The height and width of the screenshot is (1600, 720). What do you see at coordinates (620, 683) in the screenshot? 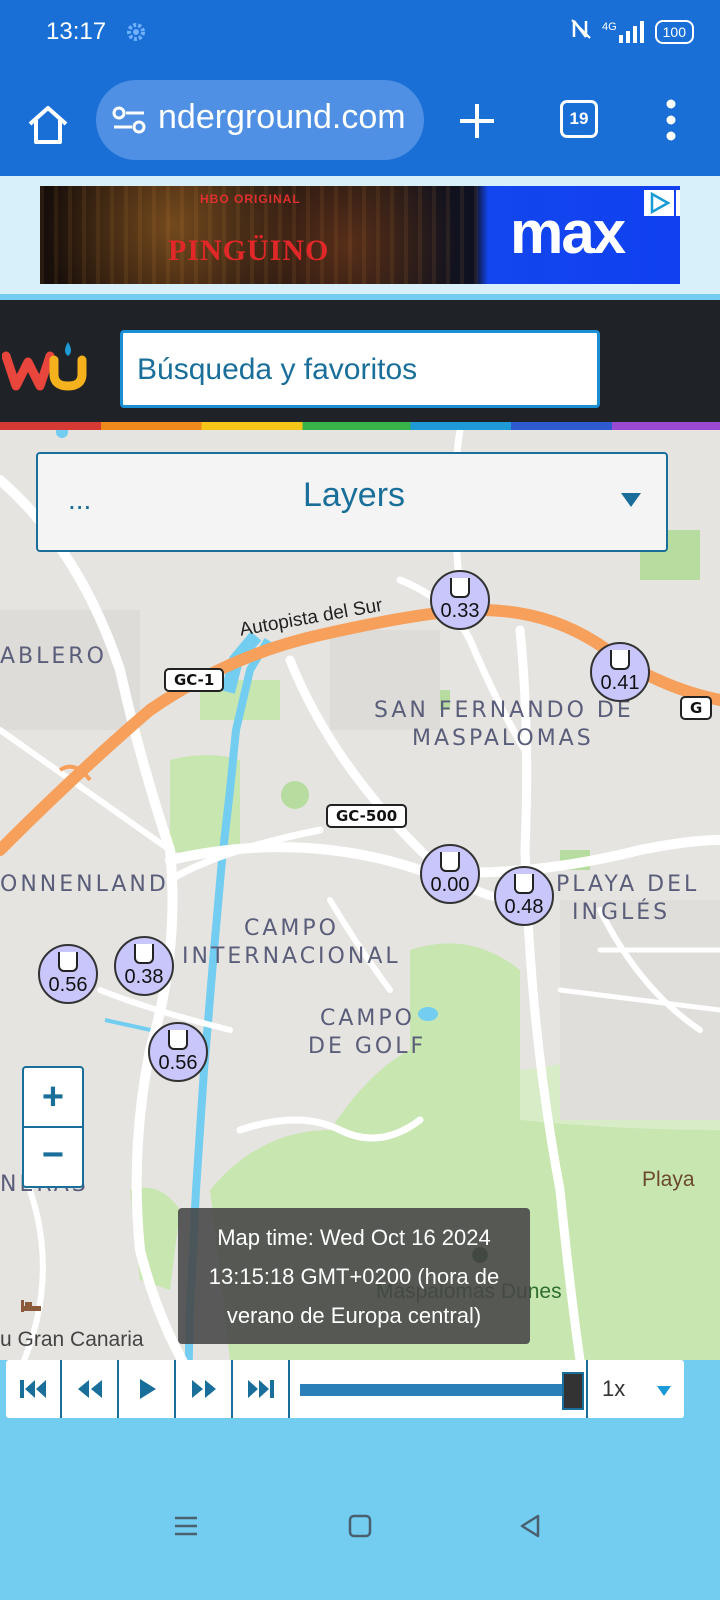
I see `station-value: 0.41` at bounding box center [620, 683].